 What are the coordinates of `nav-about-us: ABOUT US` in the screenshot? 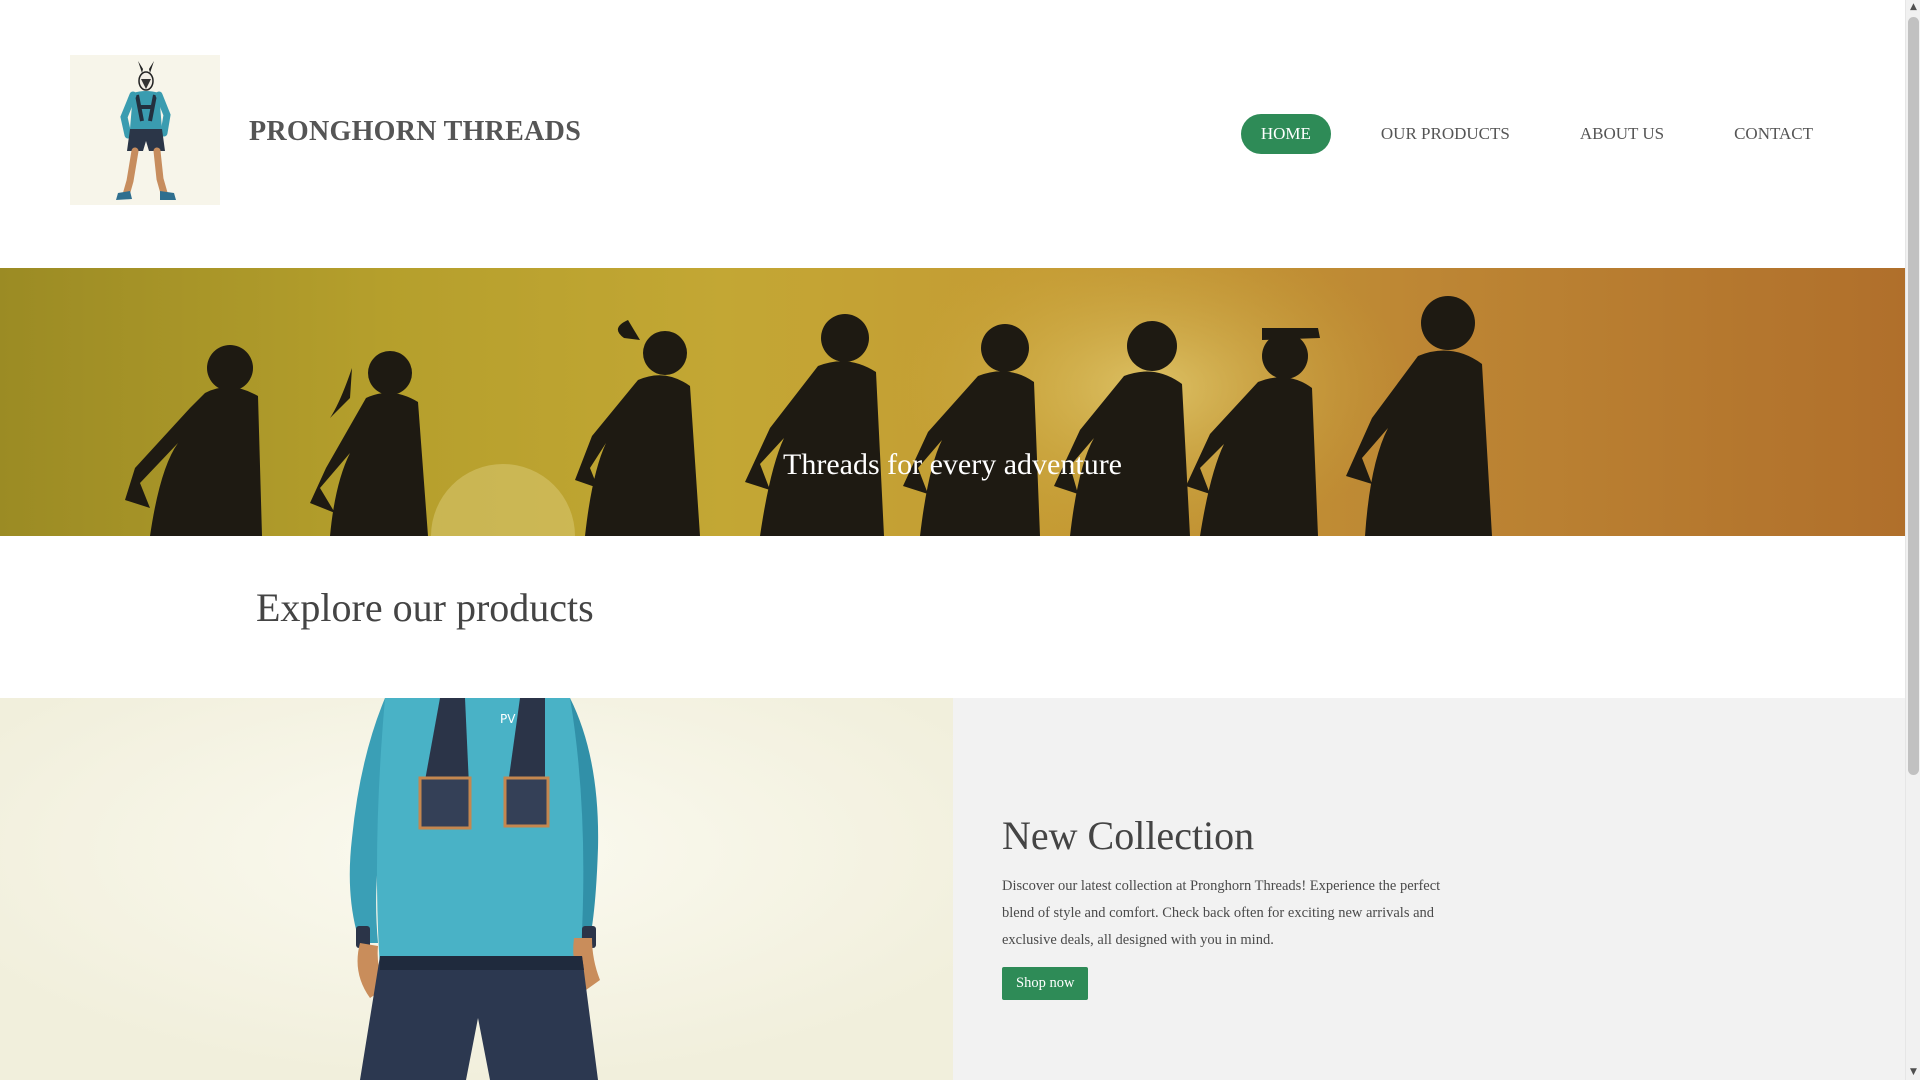 It's located at (1622, 134).